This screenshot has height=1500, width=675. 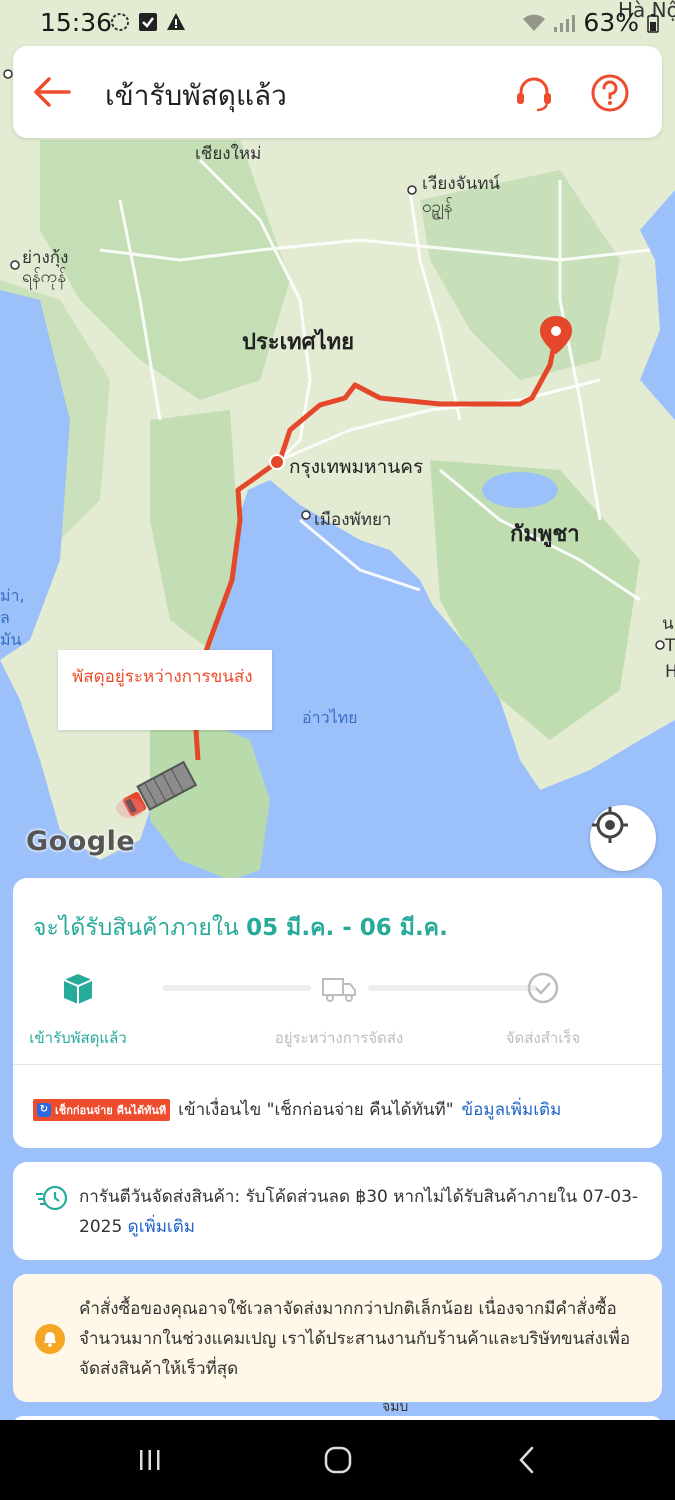 I want to click on map-label-pattaya: เมืองพัทยา, so click(x=353, y=520).